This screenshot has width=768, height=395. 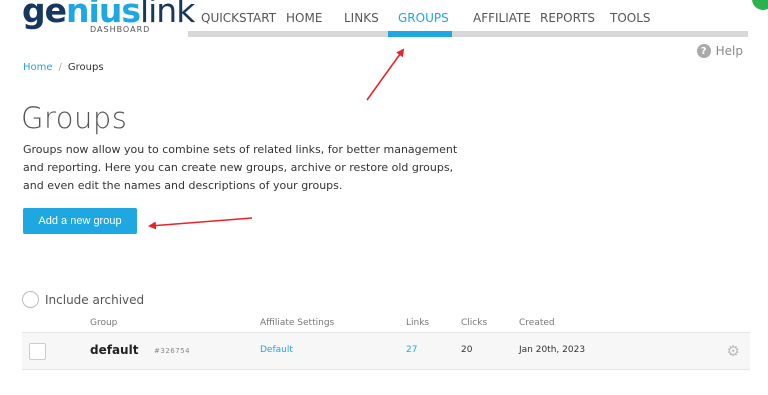 What do you see at coordinates (114, 350) in the screenshot?
I see `group-name: default` at bounding box center [114, 350].